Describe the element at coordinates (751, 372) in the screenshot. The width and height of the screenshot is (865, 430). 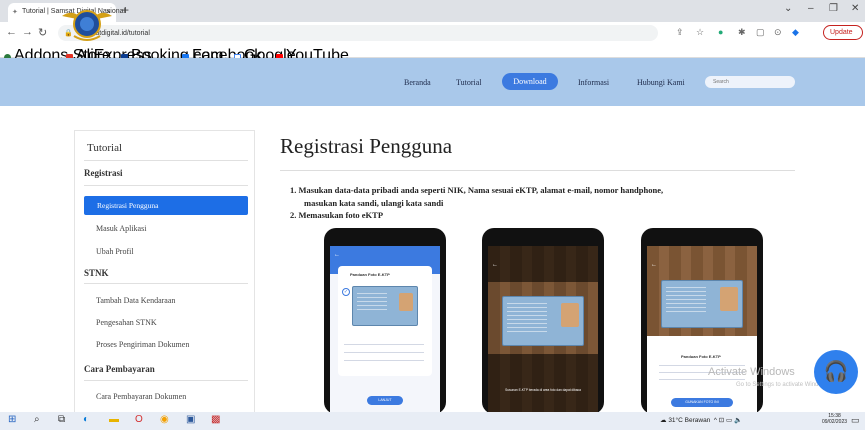
I see `activate-windows-watermark: Activate Windows` at that location.